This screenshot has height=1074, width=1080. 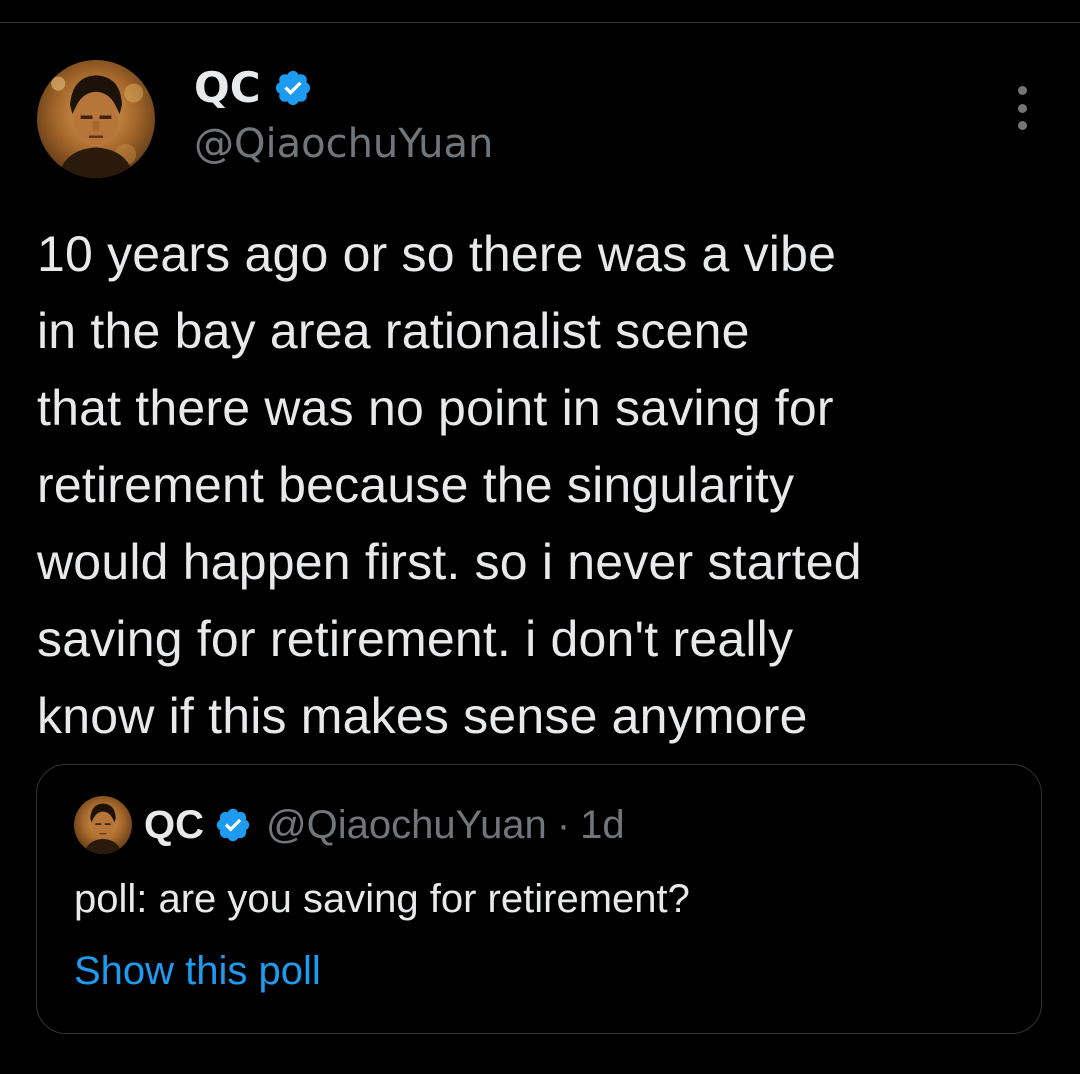 What do you see at coordinates (382, 899) in the screenshot?
I see `quoted-tweet-text: poll: are you saving for retirement?` at bounding box center [382, 899].